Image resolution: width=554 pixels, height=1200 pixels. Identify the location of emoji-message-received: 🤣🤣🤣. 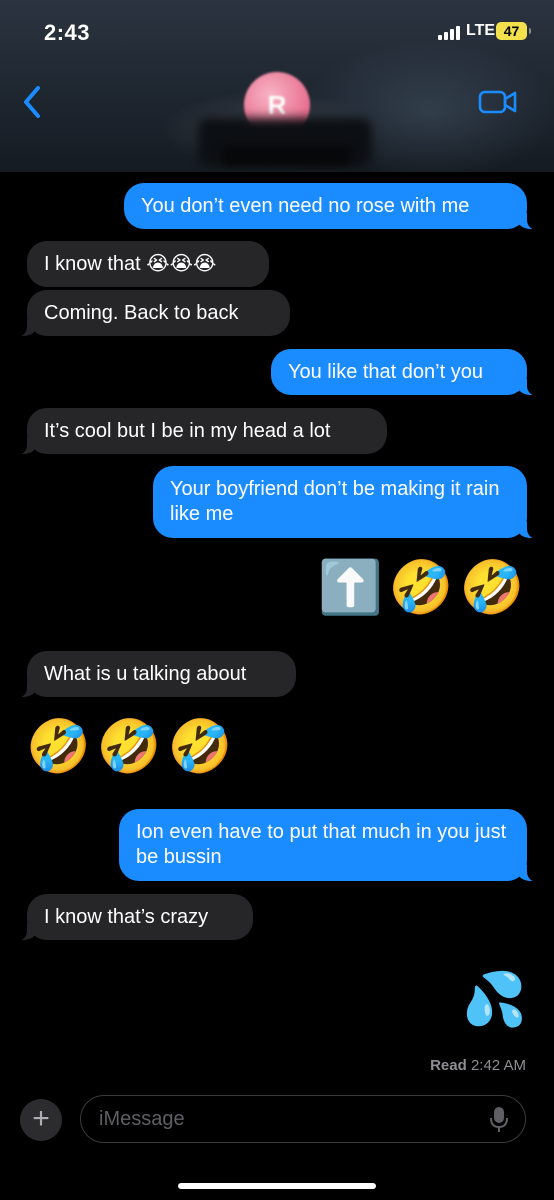
(132, 747).